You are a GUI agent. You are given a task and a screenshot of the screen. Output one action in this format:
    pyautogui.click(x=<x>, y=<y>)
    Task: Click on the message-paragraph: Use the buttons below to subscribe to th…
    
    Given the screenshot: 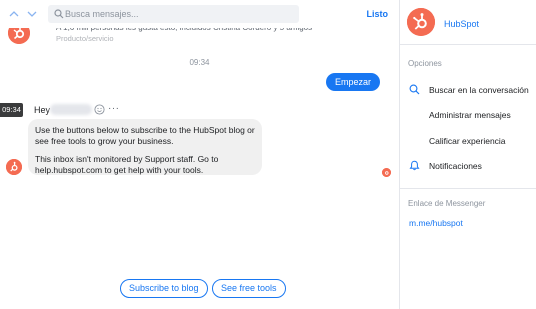 What is the action you would take?
    pyautogui.click(x=145, y=135)
    